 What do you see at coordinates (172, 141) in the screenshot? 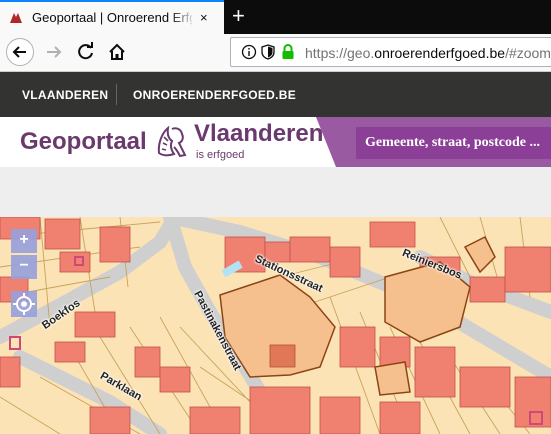
I see `vlaanderen-lion-logo-icon` at bounding box center [172, 141].